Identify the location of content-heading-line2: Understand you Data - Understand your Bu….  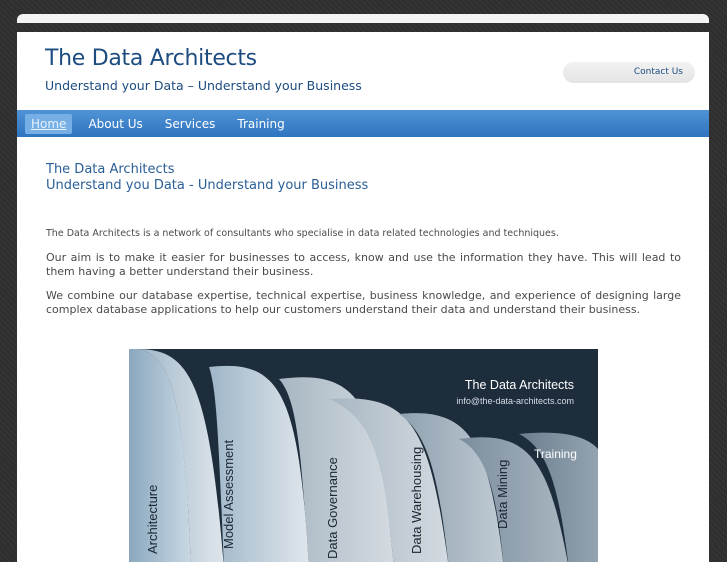
(207, 185).